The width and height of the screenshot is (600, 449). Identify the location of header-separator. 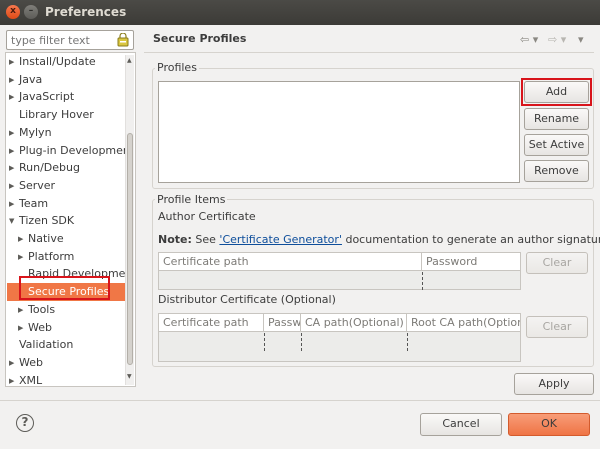
(369, 52).